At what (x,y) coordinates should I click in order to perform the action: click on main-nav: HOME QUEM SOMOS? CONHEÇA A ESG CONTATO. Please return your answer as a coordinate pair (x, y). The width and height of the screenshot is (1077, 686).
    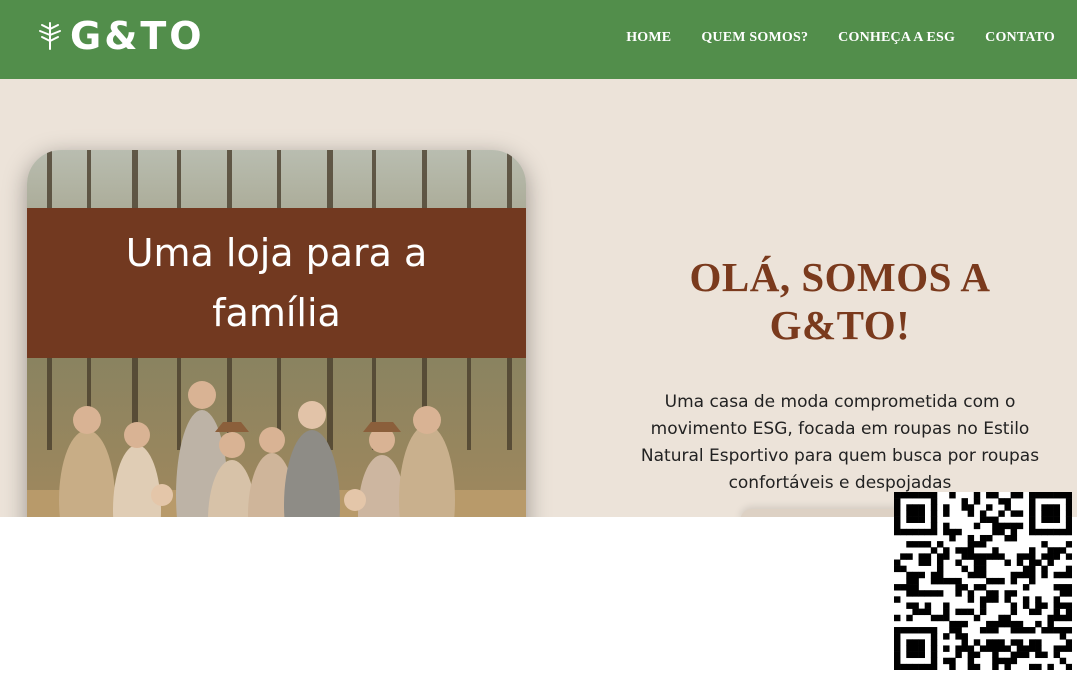
    Looking at the image, I should click on (840, 38).